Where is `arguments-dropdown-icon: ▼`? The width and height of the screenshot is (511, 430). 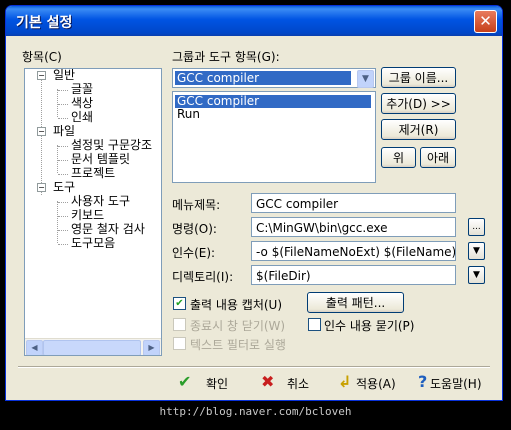
arguments-dropdown-icon: ▼ is located at coordinates (476, 251).